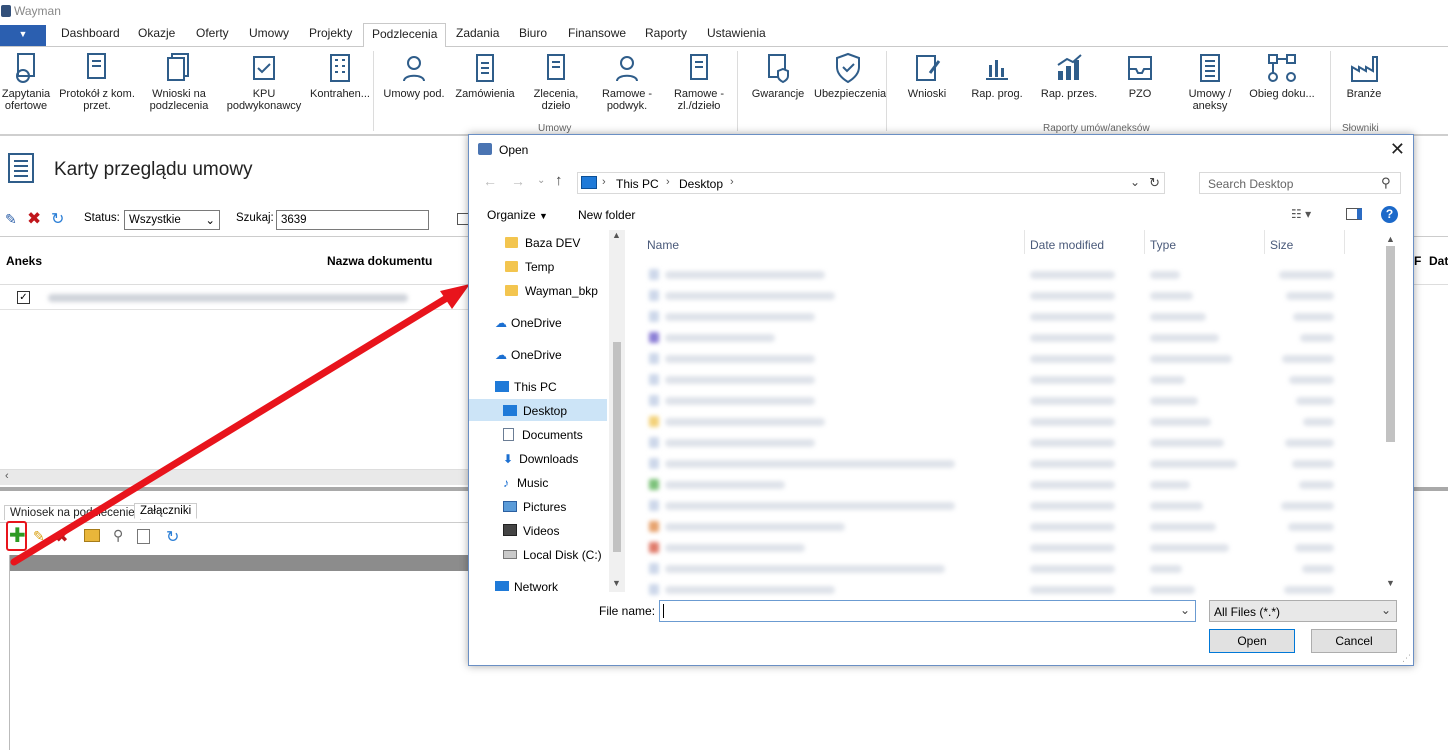 Image resolution: width=1448 pixels, height=750 pixels. I want to click on filename-input: ⌄, so click(927, 611).